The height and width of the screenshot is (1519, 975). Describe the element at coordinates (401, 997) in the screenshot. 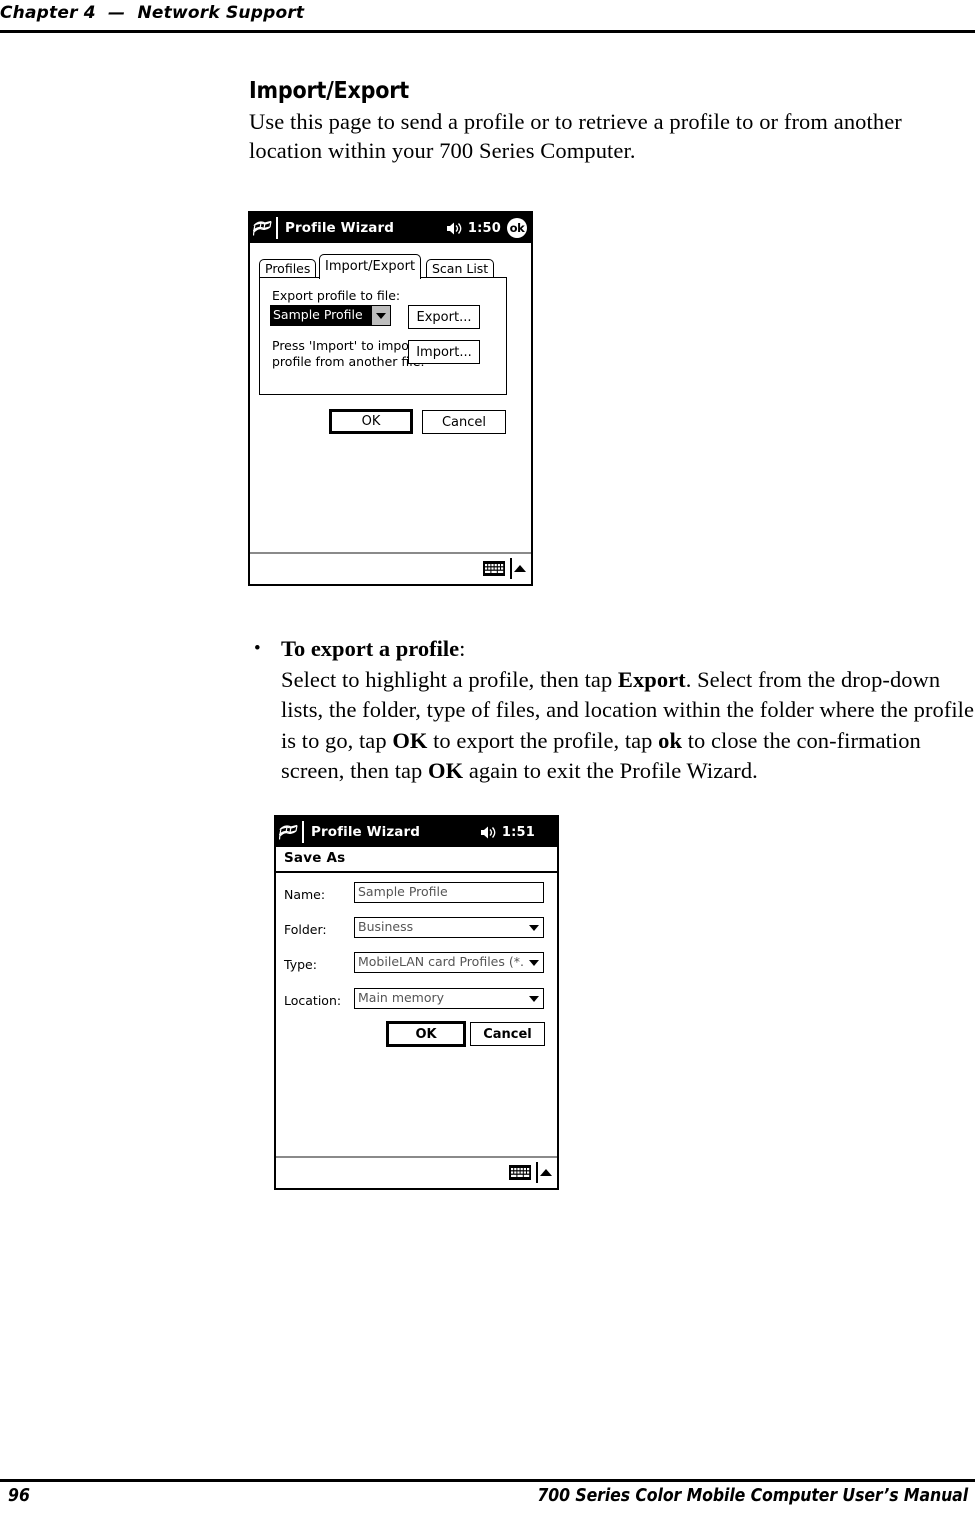

I see `location-select-value: Main memory` at that location.